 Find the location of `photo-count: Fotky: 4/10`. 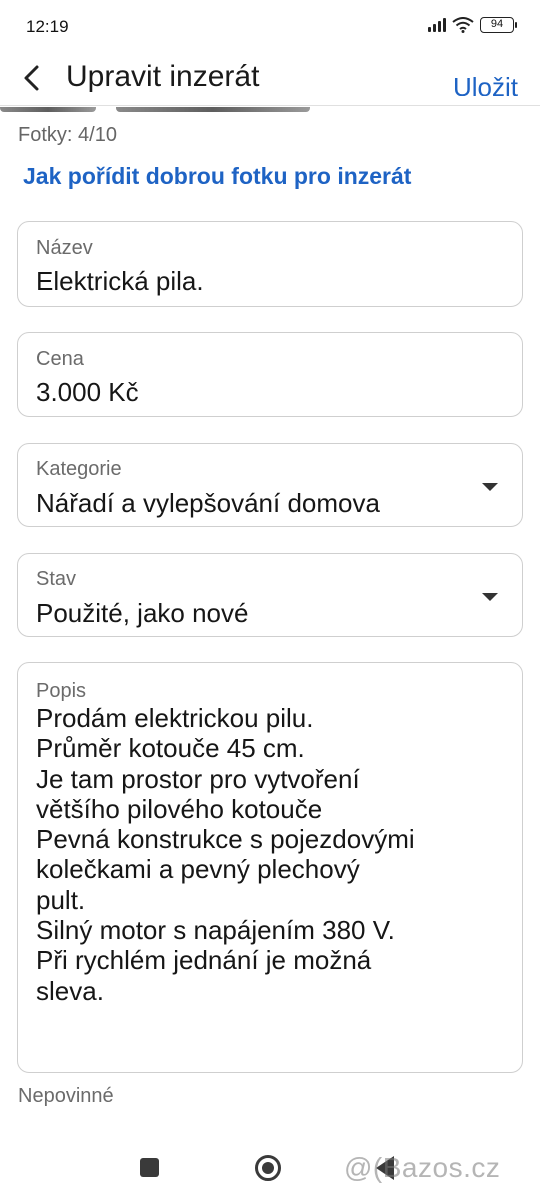

photo-count: Fotky: 4/10 is located at coordinates (67, 135).